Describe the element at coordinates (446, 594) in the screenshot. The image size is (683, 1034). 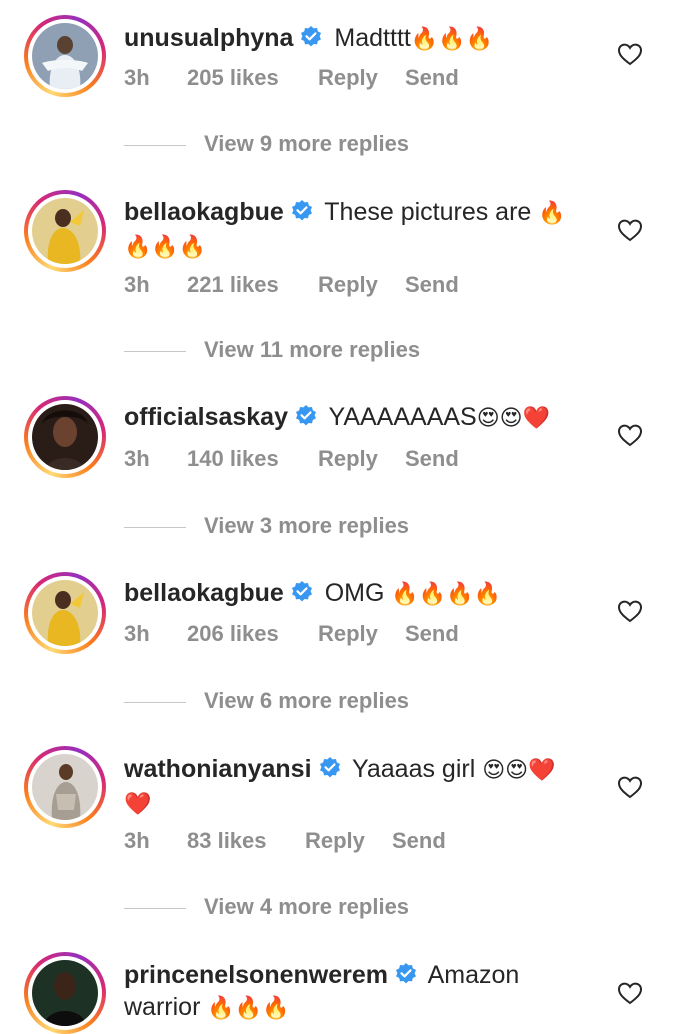
I see `fire-emoji: 🔥🔥🔥🔥` at that location.